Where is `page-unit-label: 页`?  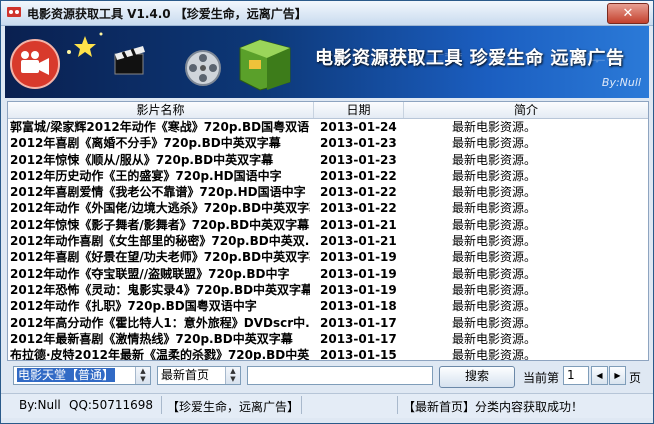
page-unit-label: 页 is located at coordinates (635, 378).